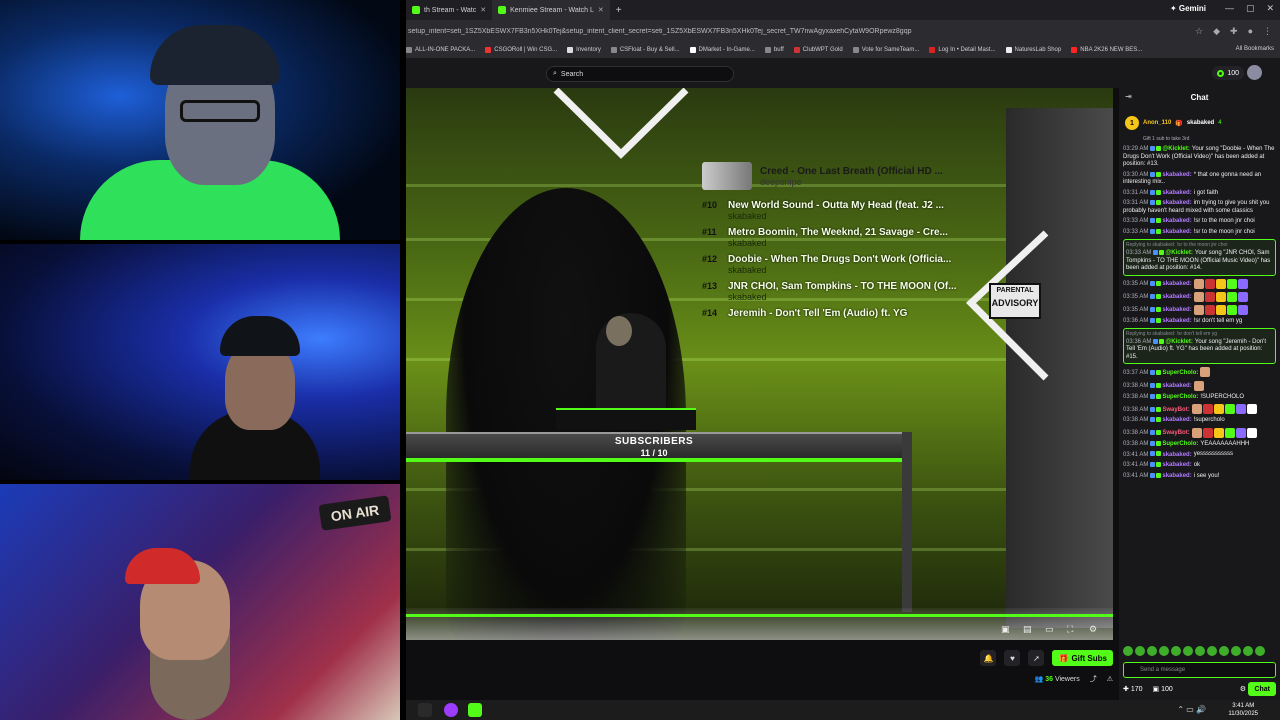 The height and width of the screenshot is (720, 1280). Describe the element at coordinates (1110, 679) in the screenshot. I see `warning-icon: ⚠` at that location.